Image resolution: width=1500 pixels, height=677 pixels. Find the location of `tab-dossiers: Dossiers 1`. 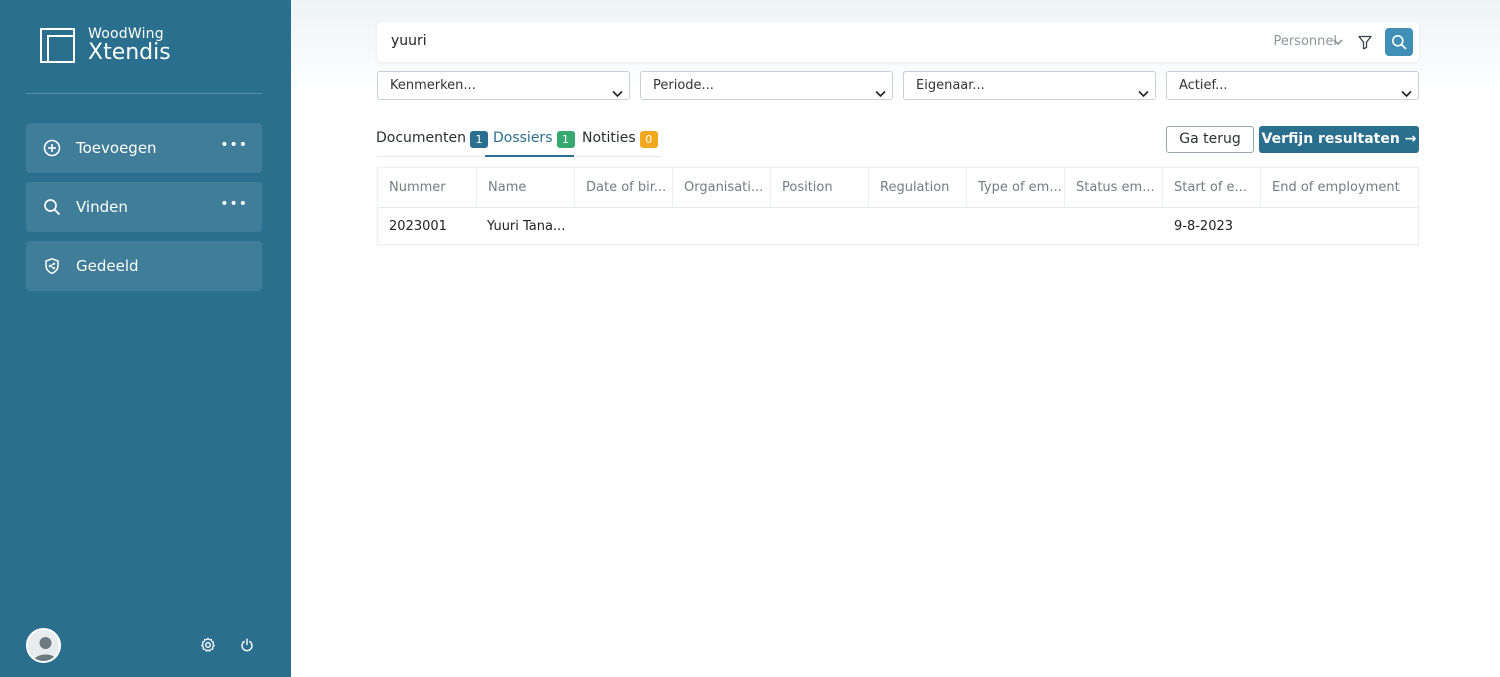

tab-dossiers: Dossiers 1 is located at coordinates (534, 143).